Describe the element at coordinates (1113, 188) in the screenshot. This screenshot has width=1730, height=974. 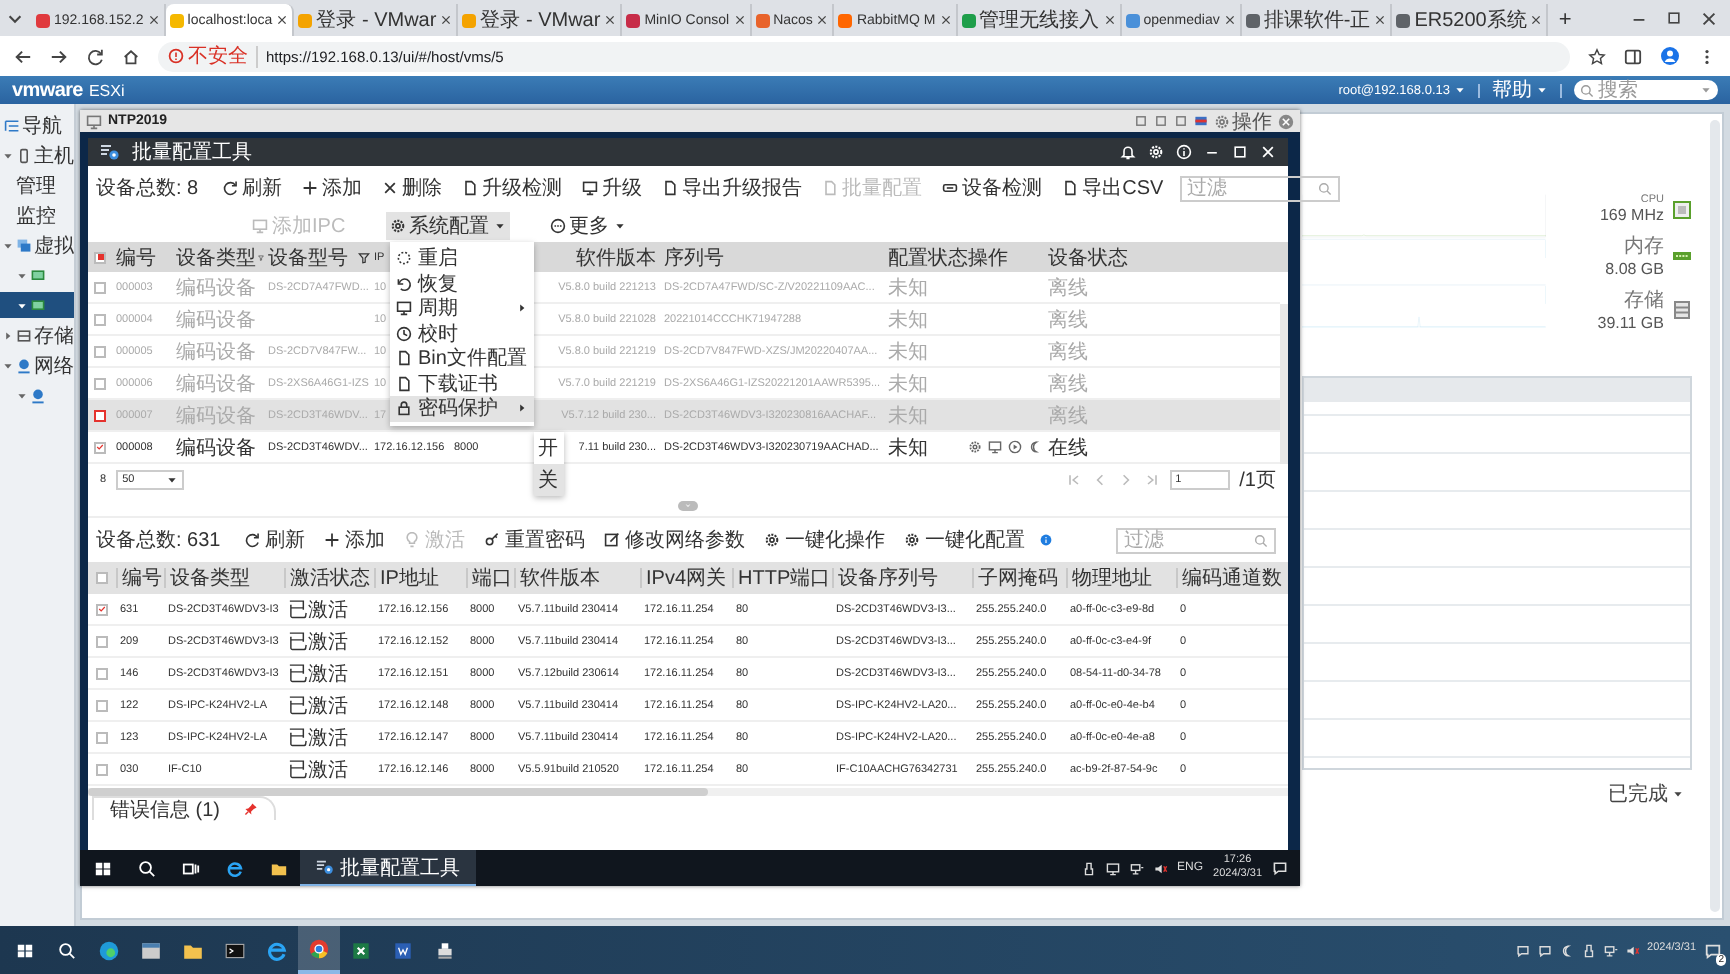
I see `export-csv-button: 导出CSV` at that location.